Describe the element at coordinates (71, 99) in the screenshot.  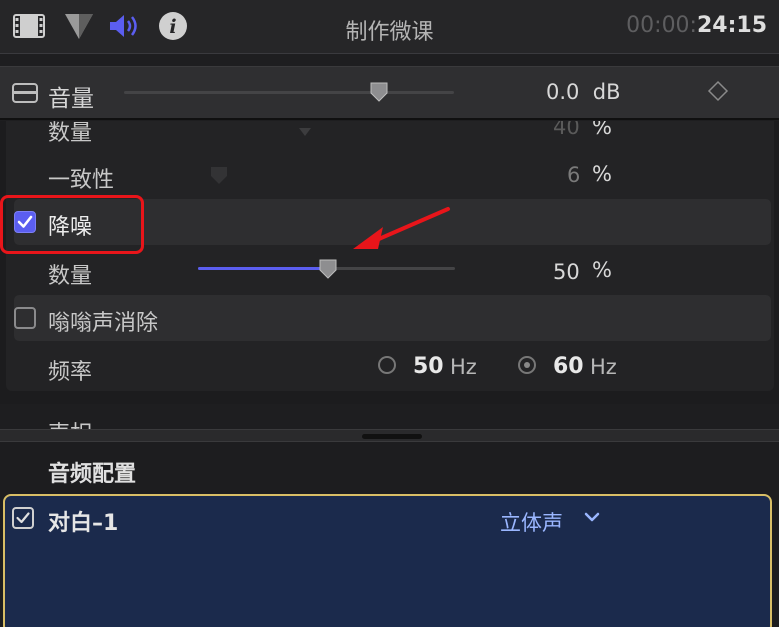
I see `volume-label: 音量` at that location.